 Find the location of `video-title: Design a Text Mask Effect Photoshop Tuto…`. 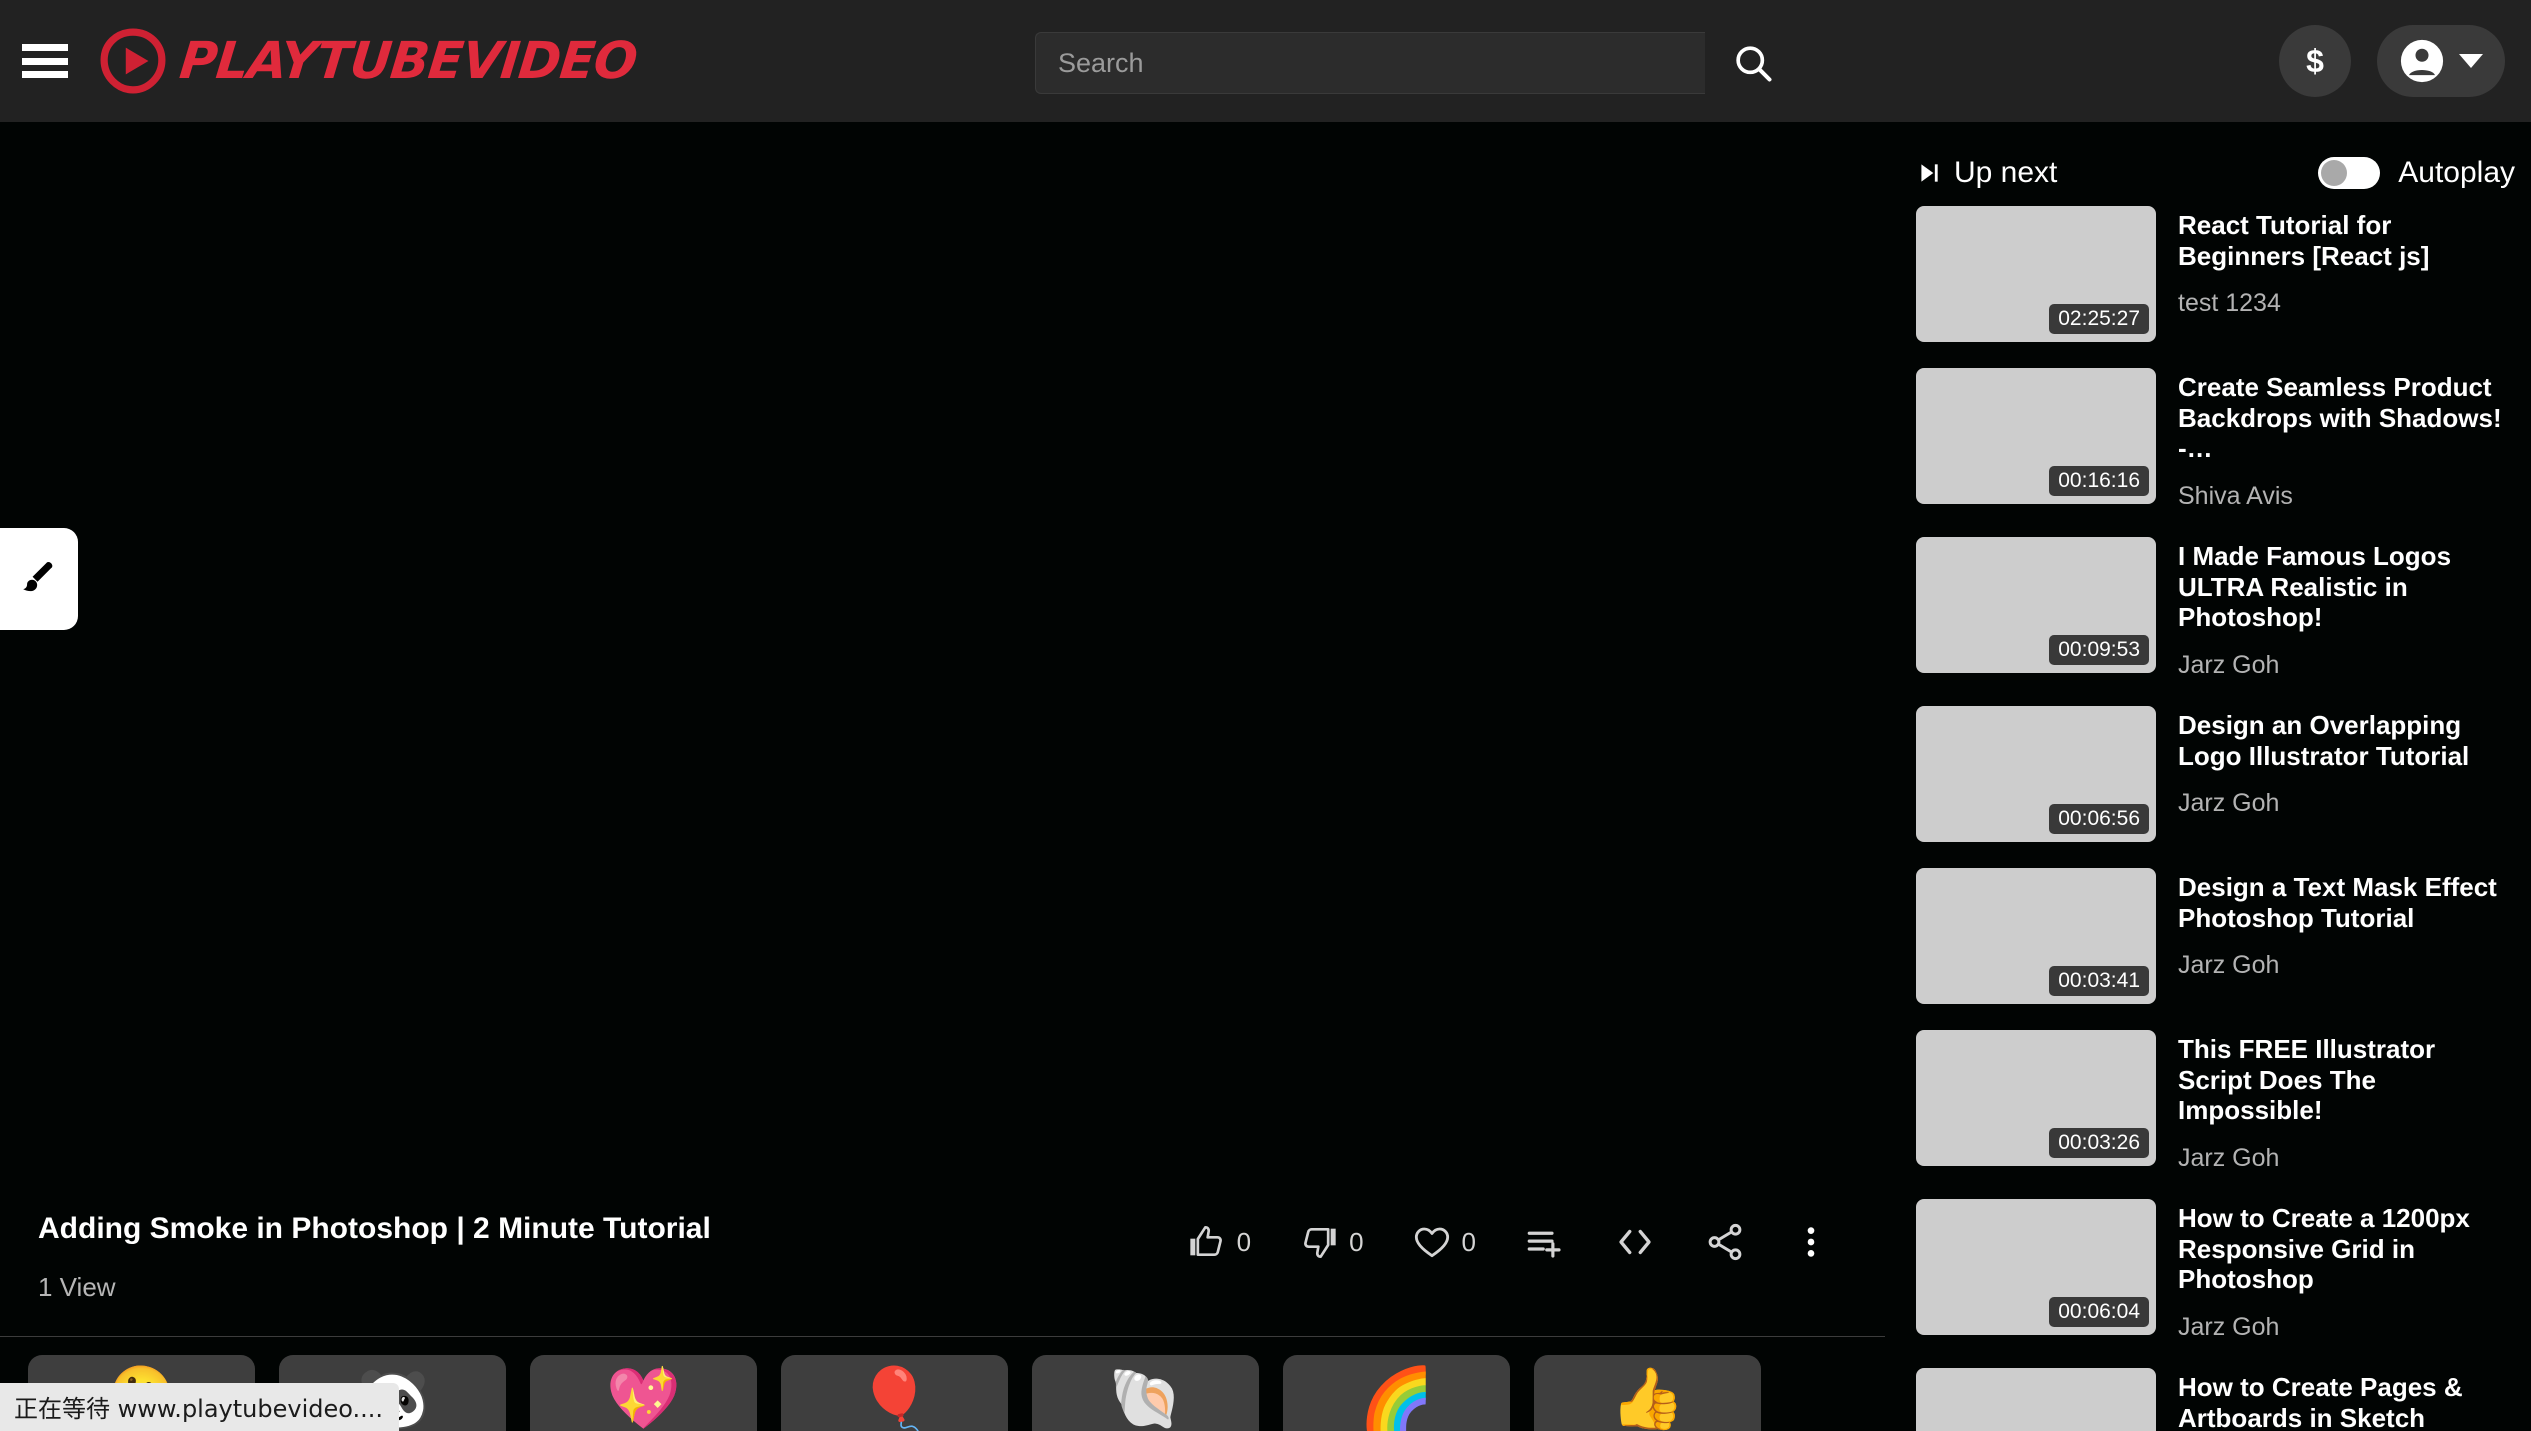

video-title: Design a Text Mask Effect Photoshop Tuto… is located at coordinates (2337, 902).